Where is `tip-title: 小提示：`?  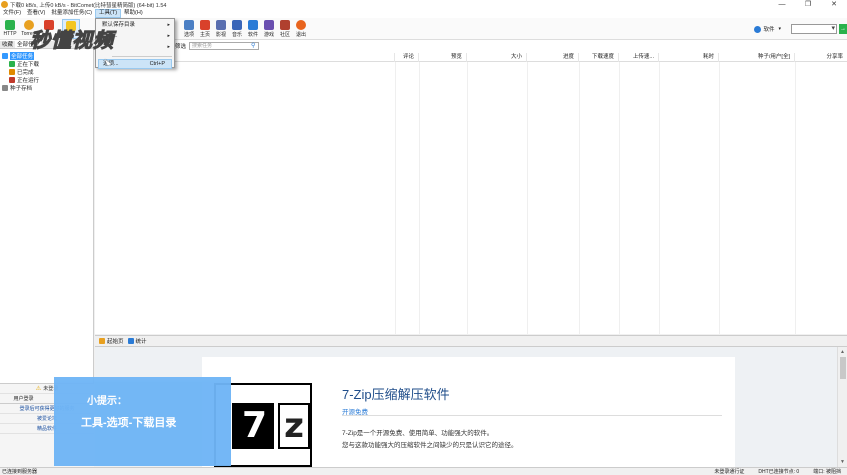
tip-title: 小提示： is located at coordinates (107, 401).